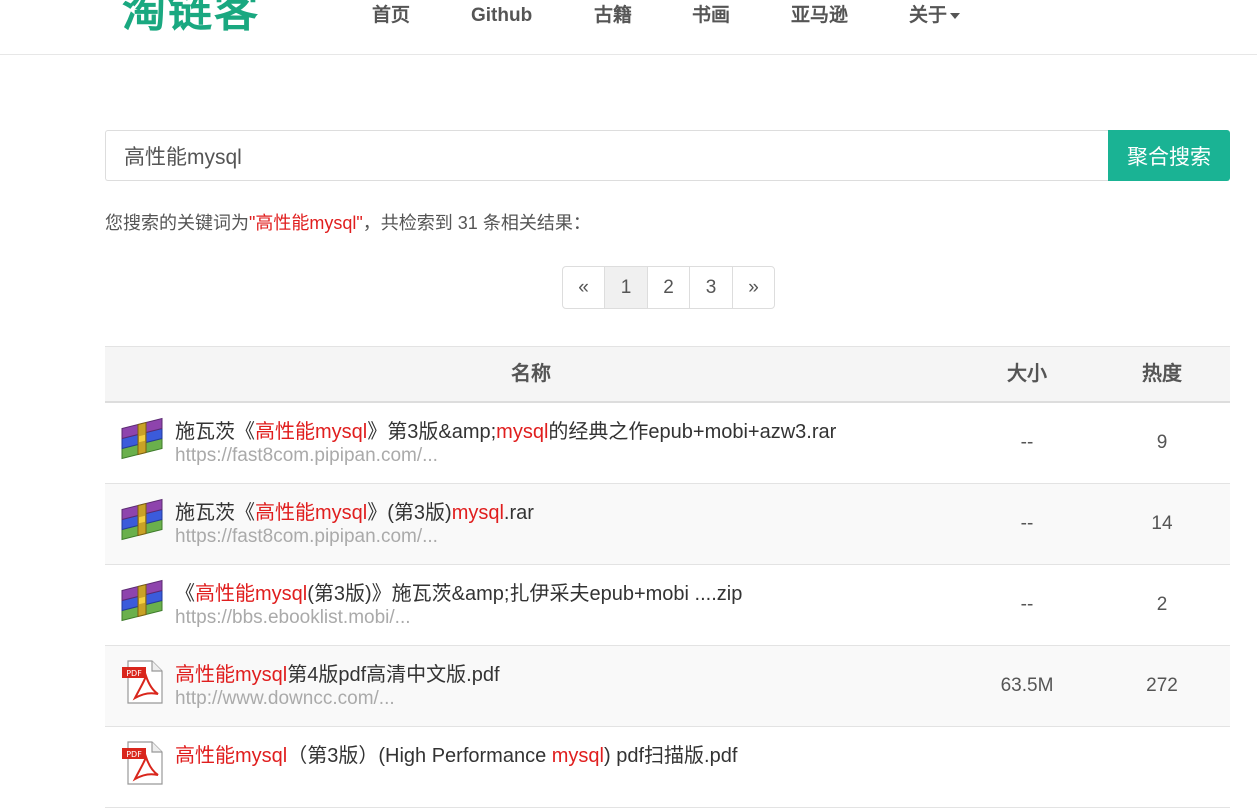 The image size is (1257, 808). Describe the element at coordinates (711, 16) in the screenshot. I see `nav-painting: 书画` at that location.